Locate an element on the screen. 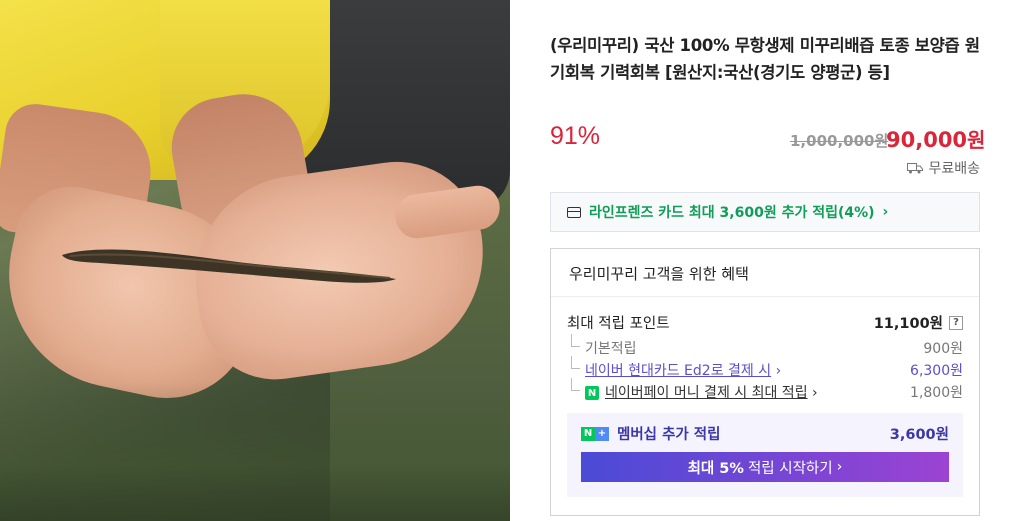 This screenshot has width=1016, height=521. naver-plus-icon: N + is located at coordinates (595, 433).